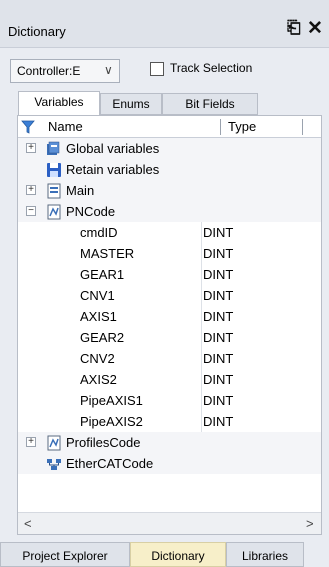 This screenshot has width=329, height=567. What do you see at coordinates (169, 148) in the screenshot?
I see `tree-row-global-variables: + Global variables` at bounding box center [169, 148].